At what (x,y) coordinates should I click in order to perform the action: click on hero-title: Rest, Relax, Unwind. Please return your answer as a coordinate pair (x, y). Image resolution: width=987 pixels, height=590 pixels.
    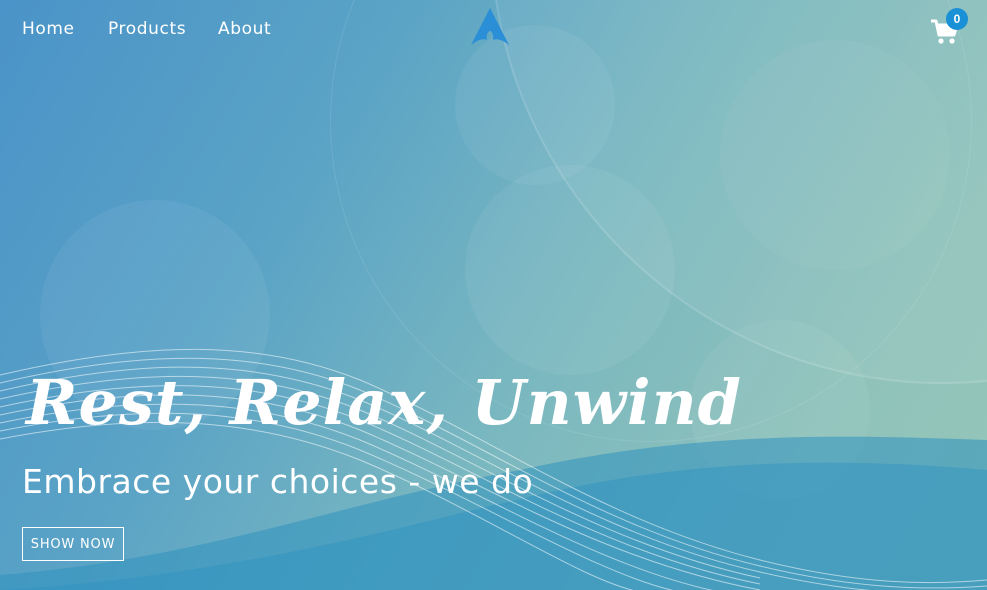
    Looking at the image, I should click on (384, 402).